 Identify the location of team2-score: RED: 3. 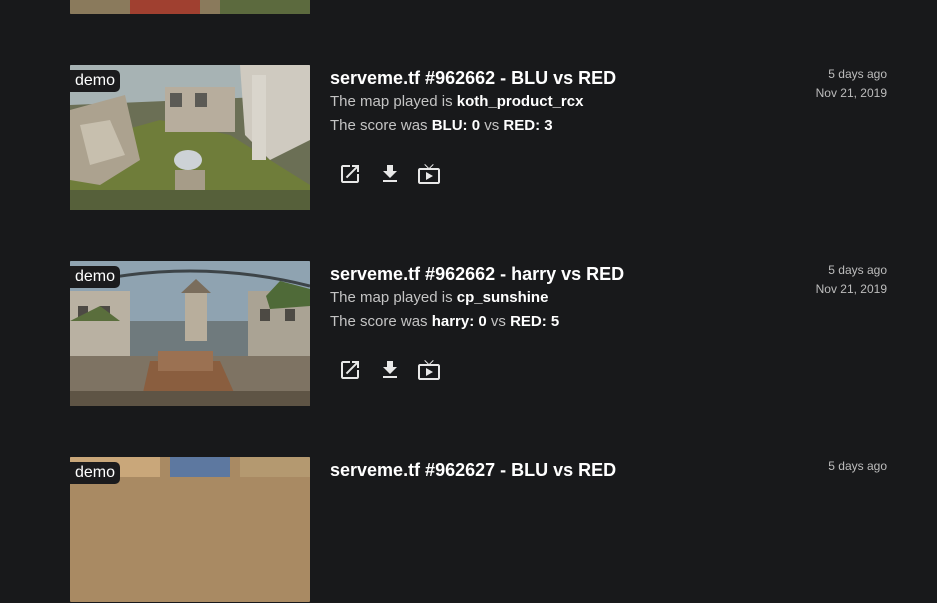
(528, 125).